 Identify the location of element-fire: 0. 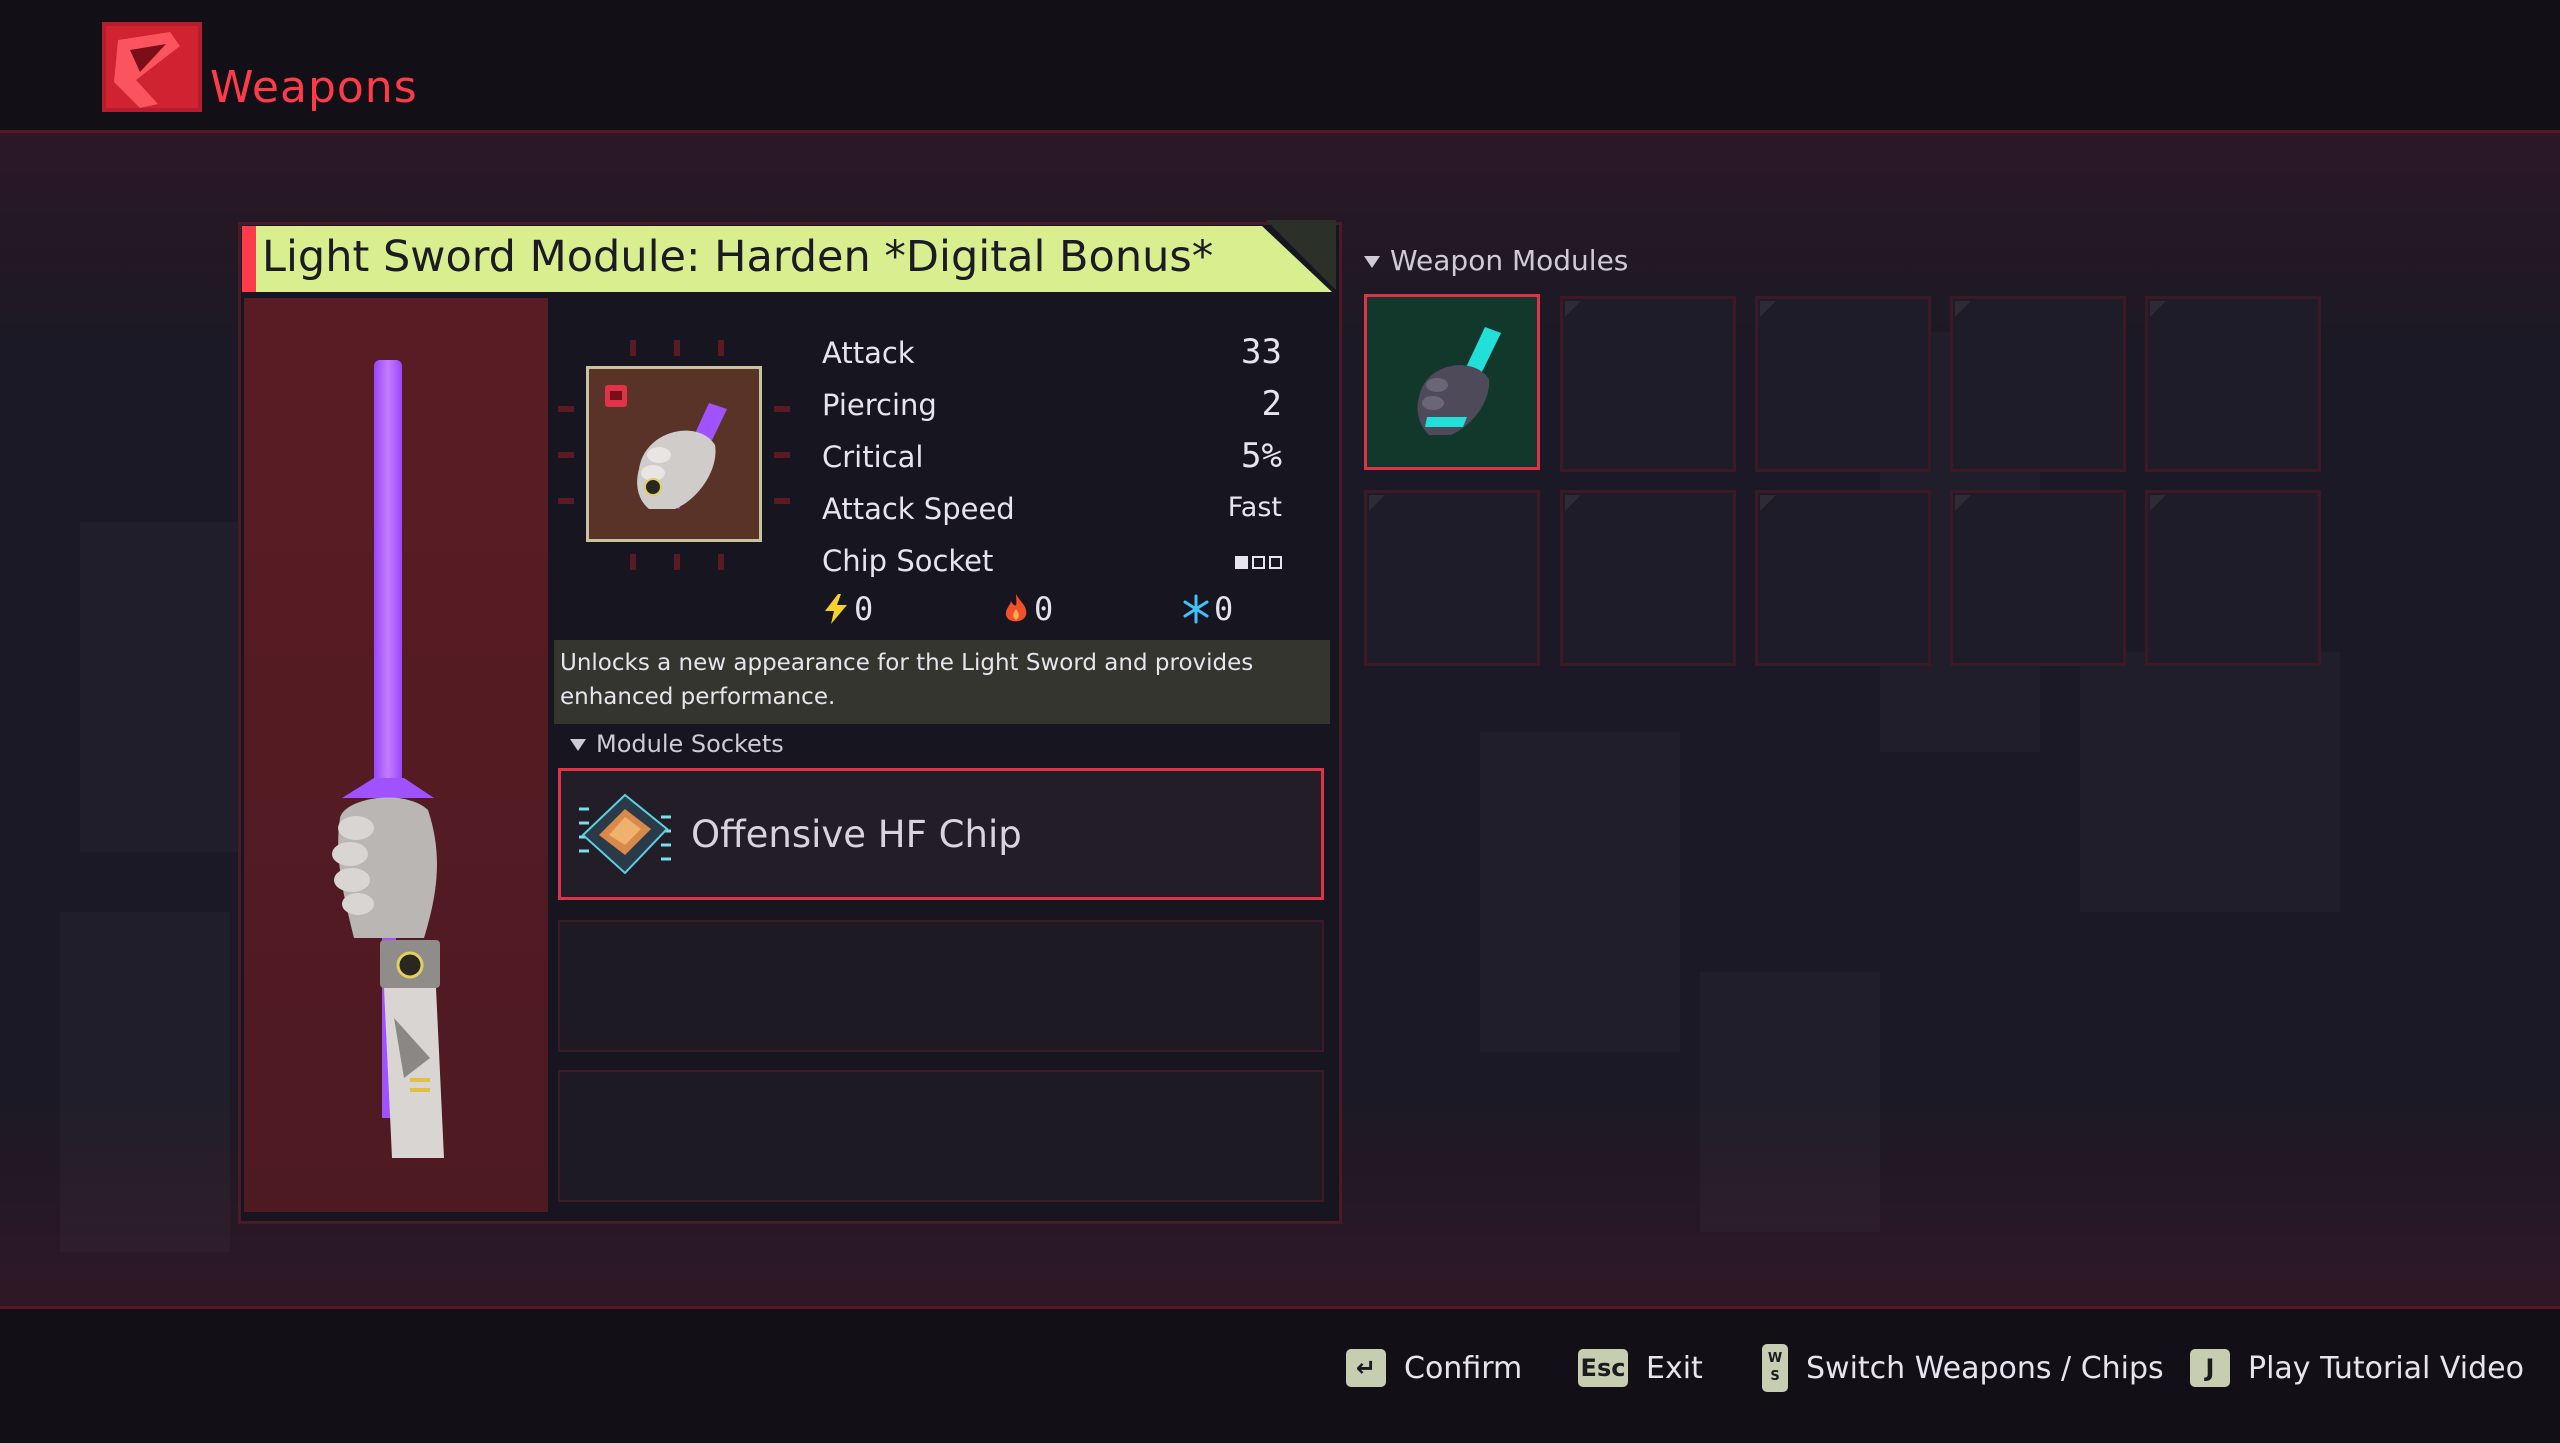
(1027, 609).